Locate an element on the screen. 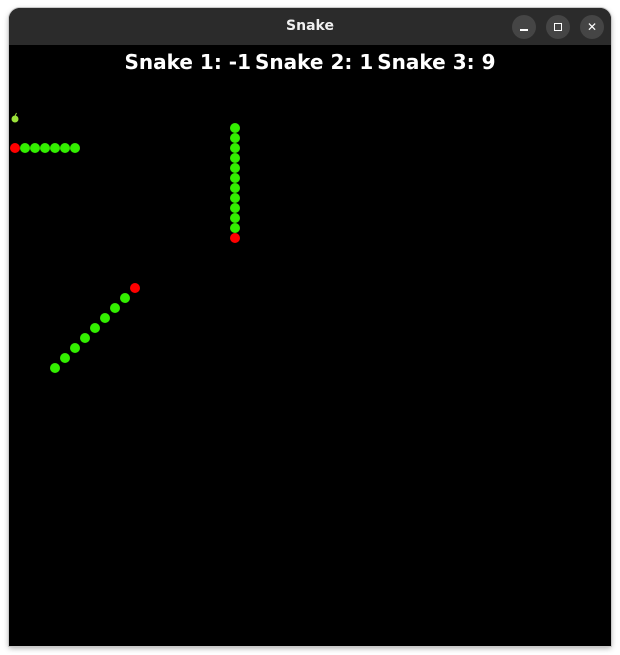  scoreboard: Snake 1: -1 Snake 2: 1 Snake 3: 9 is located at coordinates (310, 62).